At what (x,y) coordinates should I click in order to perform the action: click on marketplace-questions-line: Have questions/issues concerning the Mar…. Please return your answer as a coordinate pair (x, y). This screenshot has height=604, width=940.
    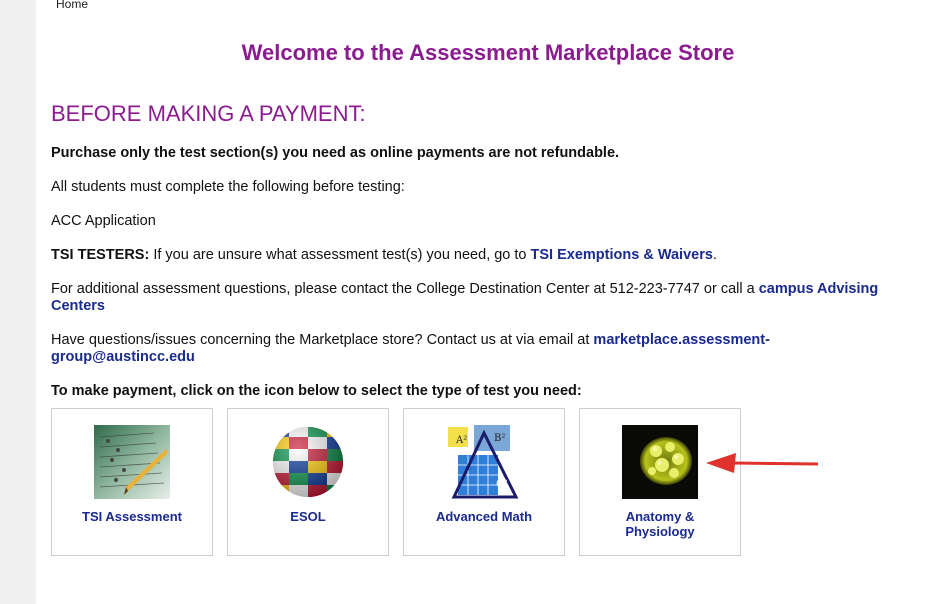
    Looking at the image, I should click on (410, 349).